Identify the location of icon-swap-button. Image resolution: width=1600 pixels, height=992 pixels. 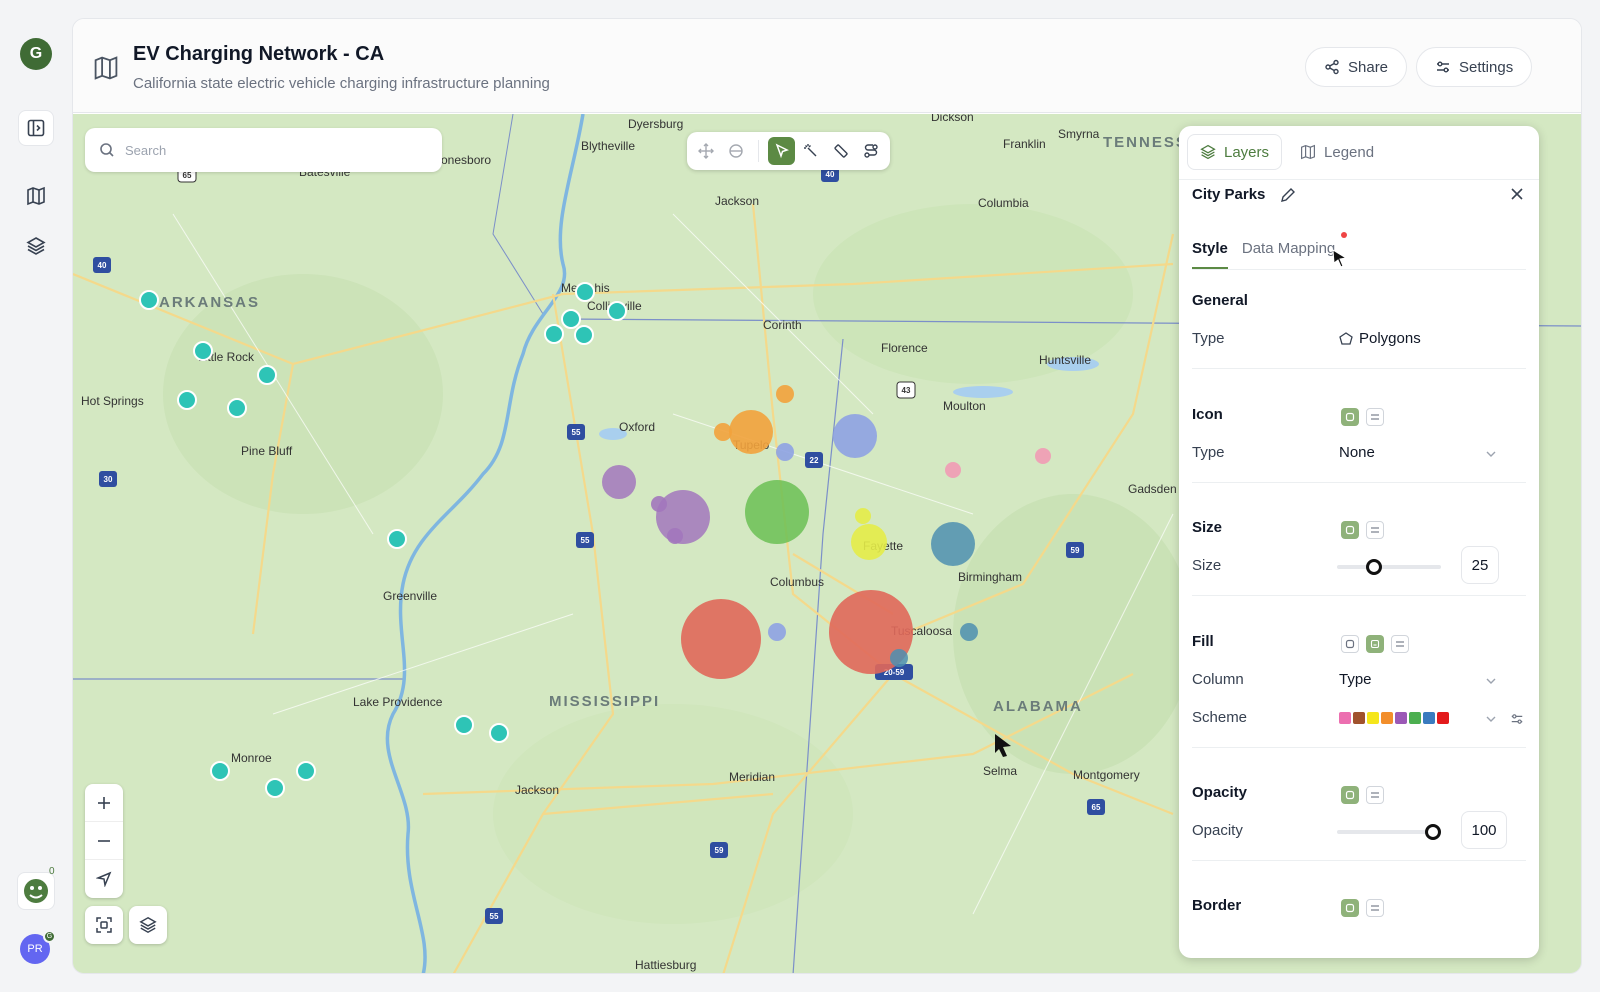
(1375, 417).